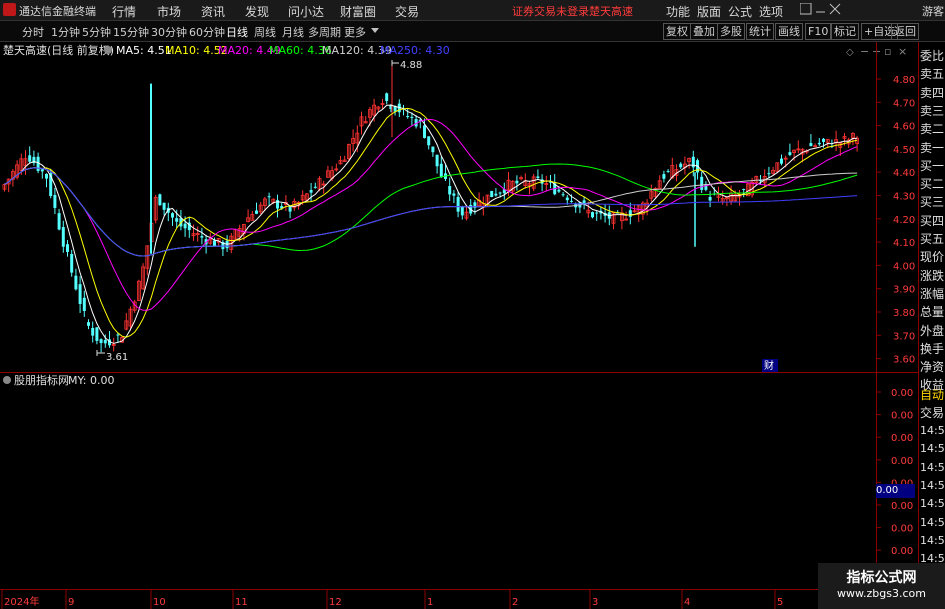 The height and width of the screenshot is (609, 945). What do you see at coordinates (740, 11) in the screenshot?
I see `menu-item-formula: 公式` at bounding box center [740, 11].